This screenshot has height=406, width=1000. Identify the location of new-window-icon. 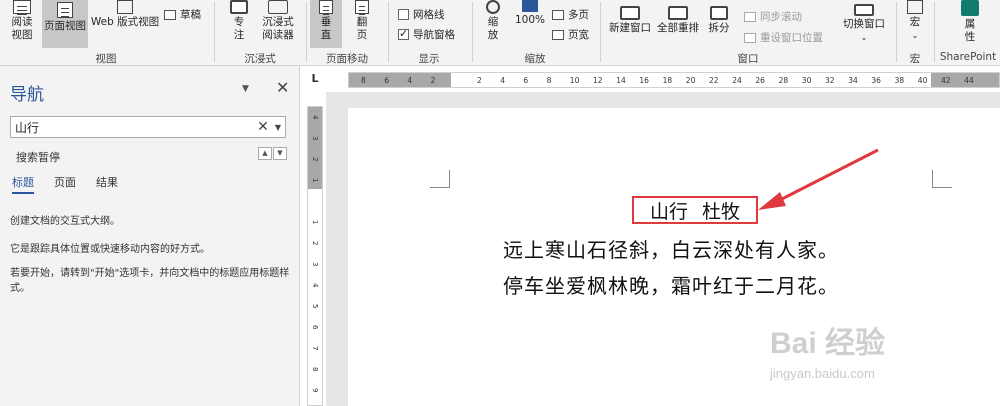
(630, 13).